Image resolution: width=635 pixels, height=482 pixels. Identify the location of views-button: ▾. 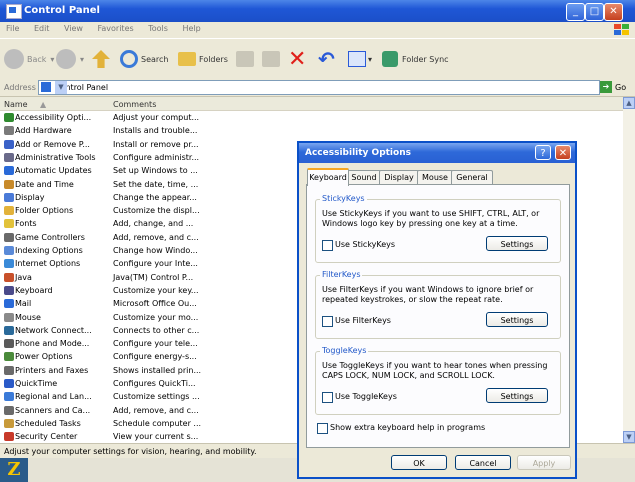
(360, 59).